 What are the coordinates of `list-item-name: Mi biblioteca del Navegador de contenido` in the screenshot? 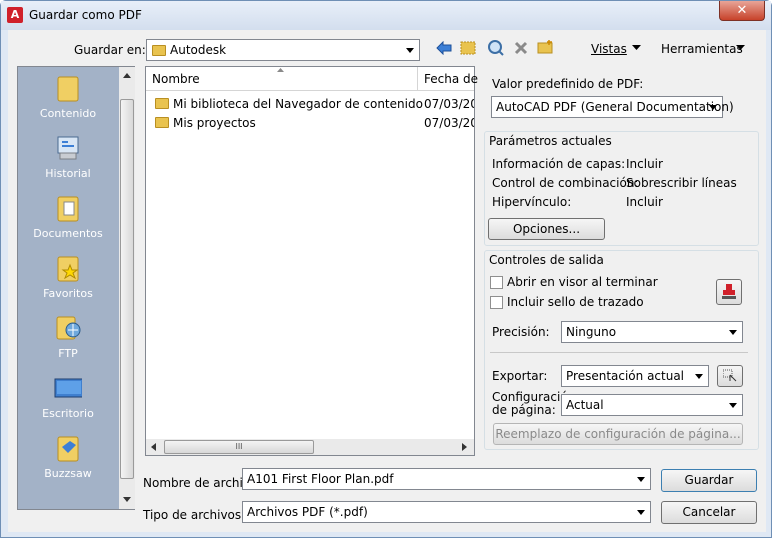 It's located at (298, 104).